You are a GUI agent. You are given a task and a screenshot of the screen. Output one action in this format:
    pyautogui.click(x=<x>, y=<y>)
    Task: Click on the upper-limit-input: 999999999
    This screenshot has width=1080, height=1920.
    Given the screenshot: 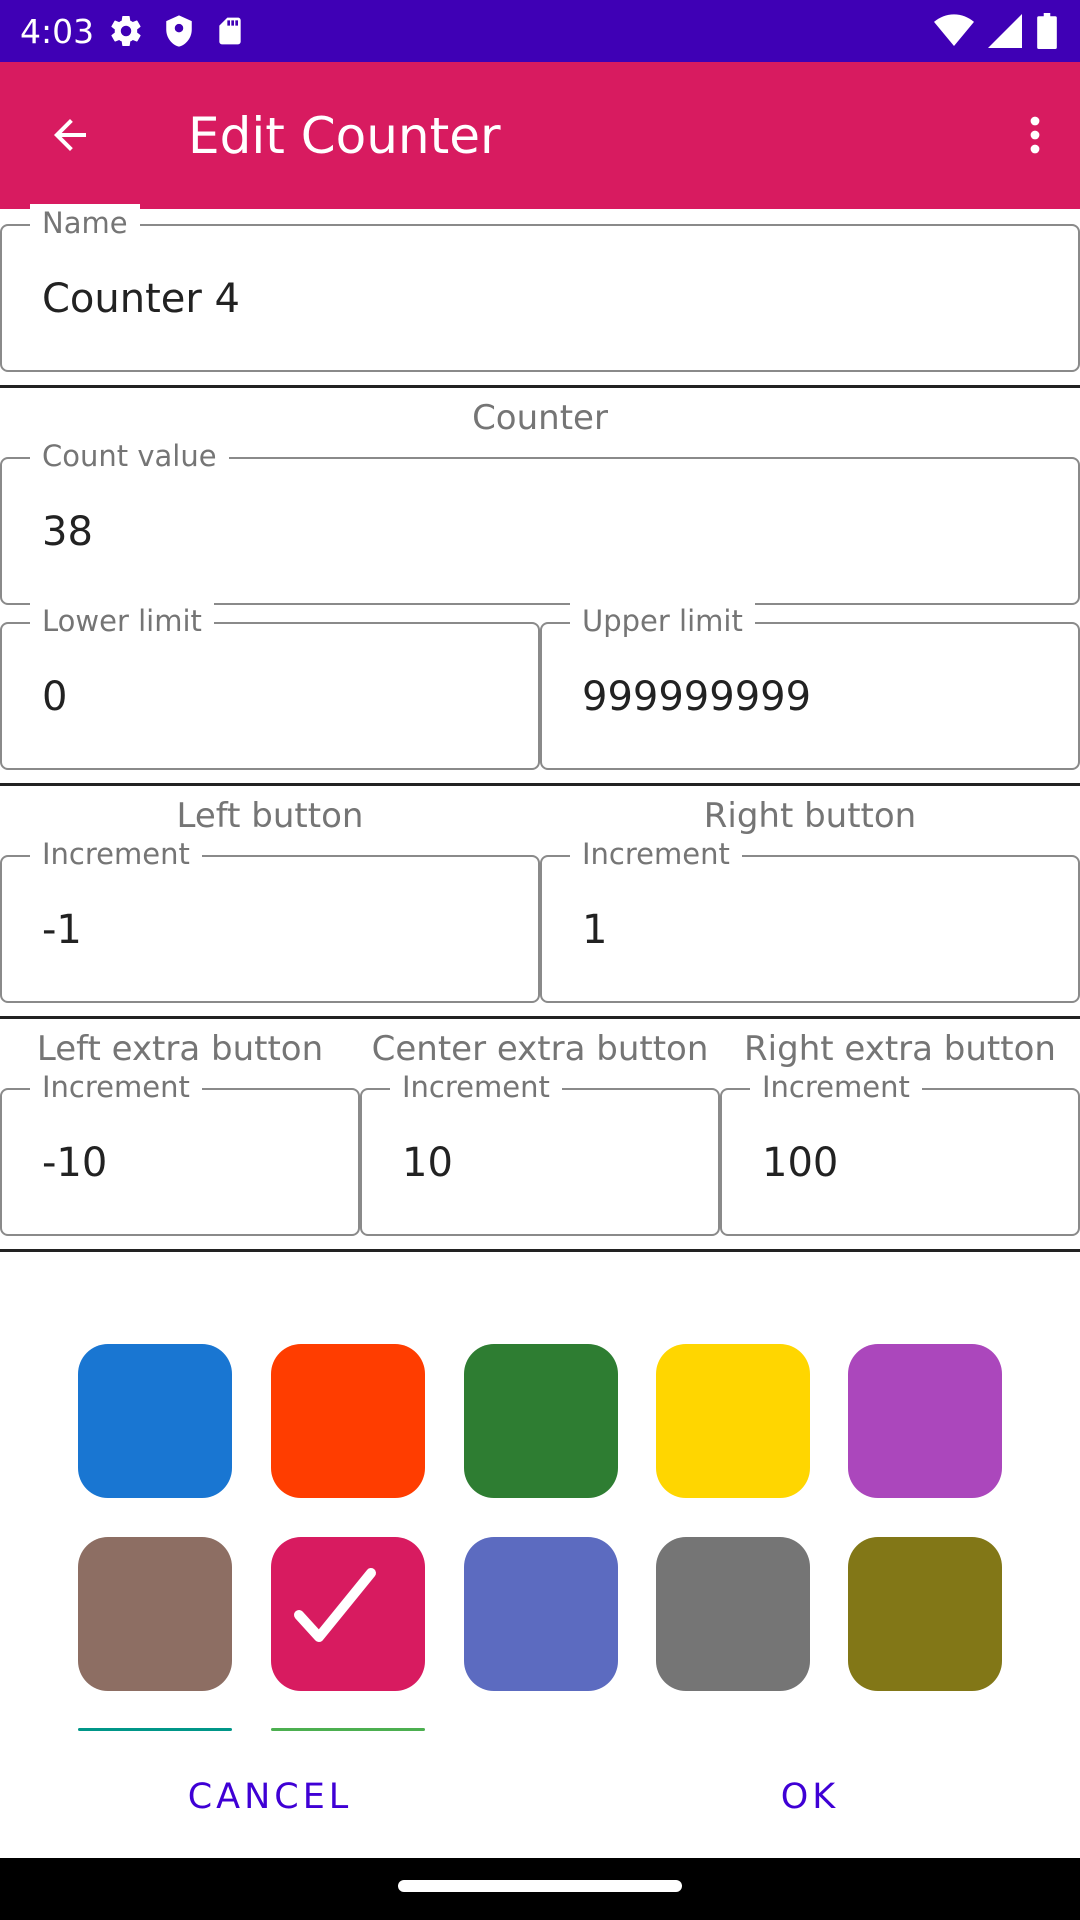 What is the action you would take?
    pyautogui.click(x=696, y=697)
    